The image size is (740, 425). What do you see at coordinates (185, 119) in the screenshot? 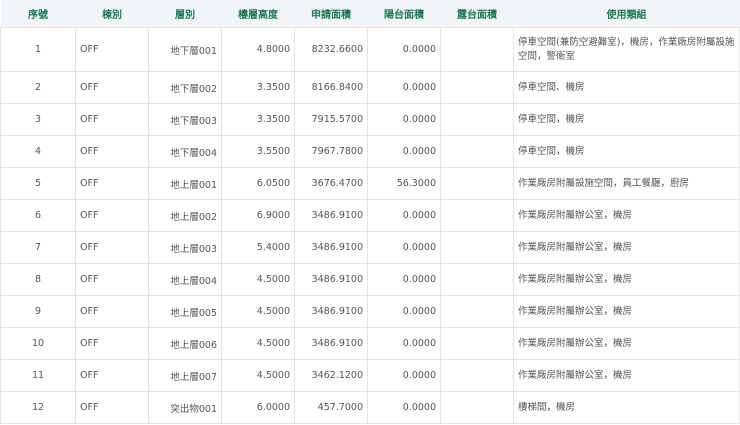
I see `cell-floor: 地下層003` at bounding box center [185, 119].